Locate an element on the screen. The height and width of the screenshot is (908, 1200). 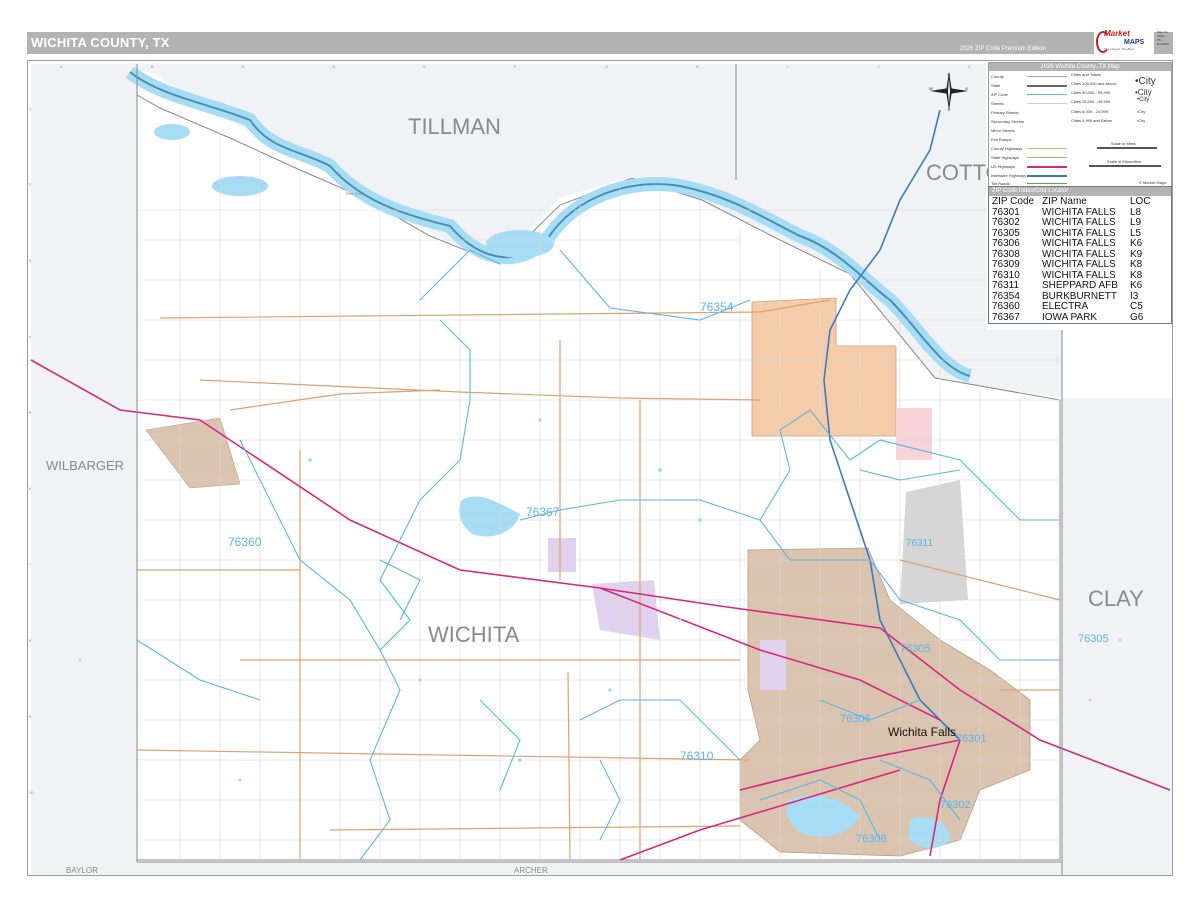
zip-index-row: 76302 WICHITA FALLS L9 is located at coordinates (1071, 223).